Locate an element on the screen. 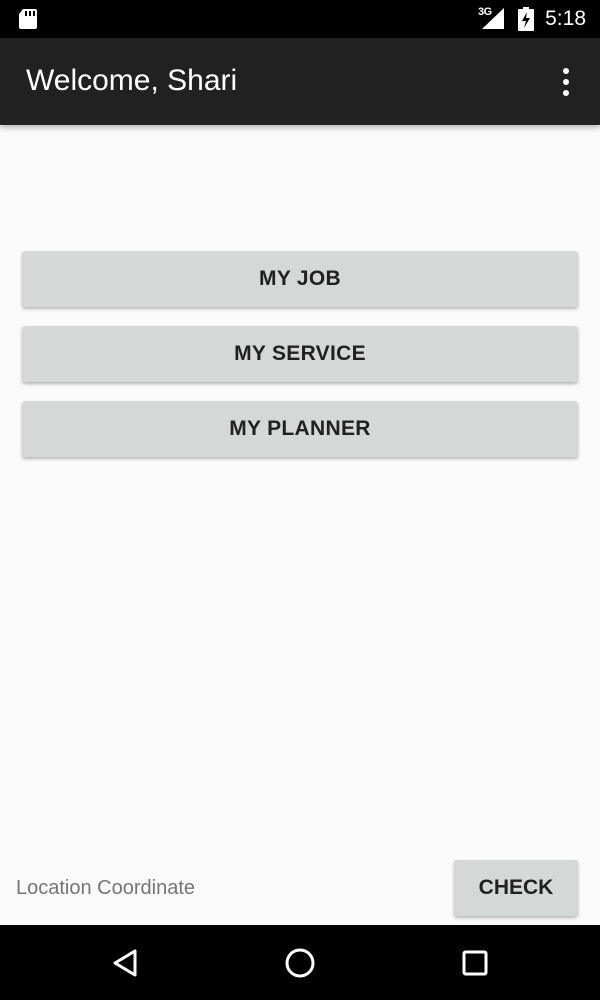  page-title: Welcome, Shari is located at coordinates (132, 80).